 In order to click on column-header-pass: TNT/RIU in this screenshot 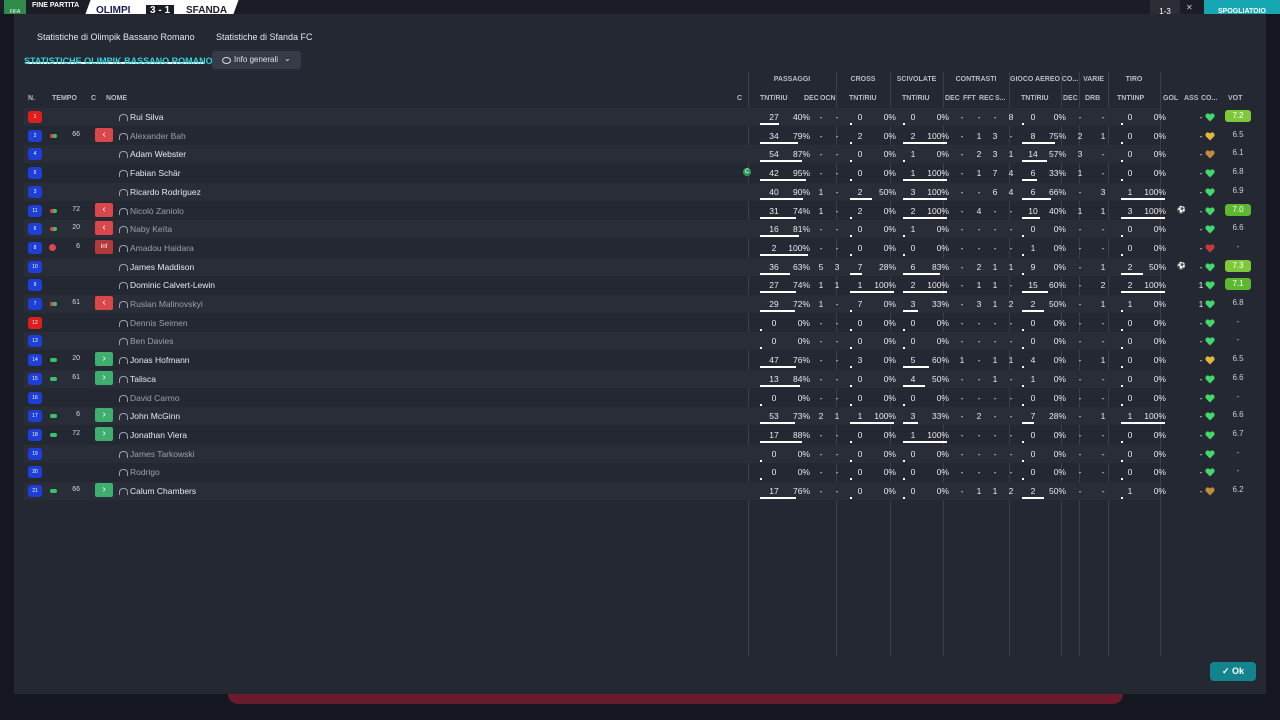, I will do `click(774, 98)`.